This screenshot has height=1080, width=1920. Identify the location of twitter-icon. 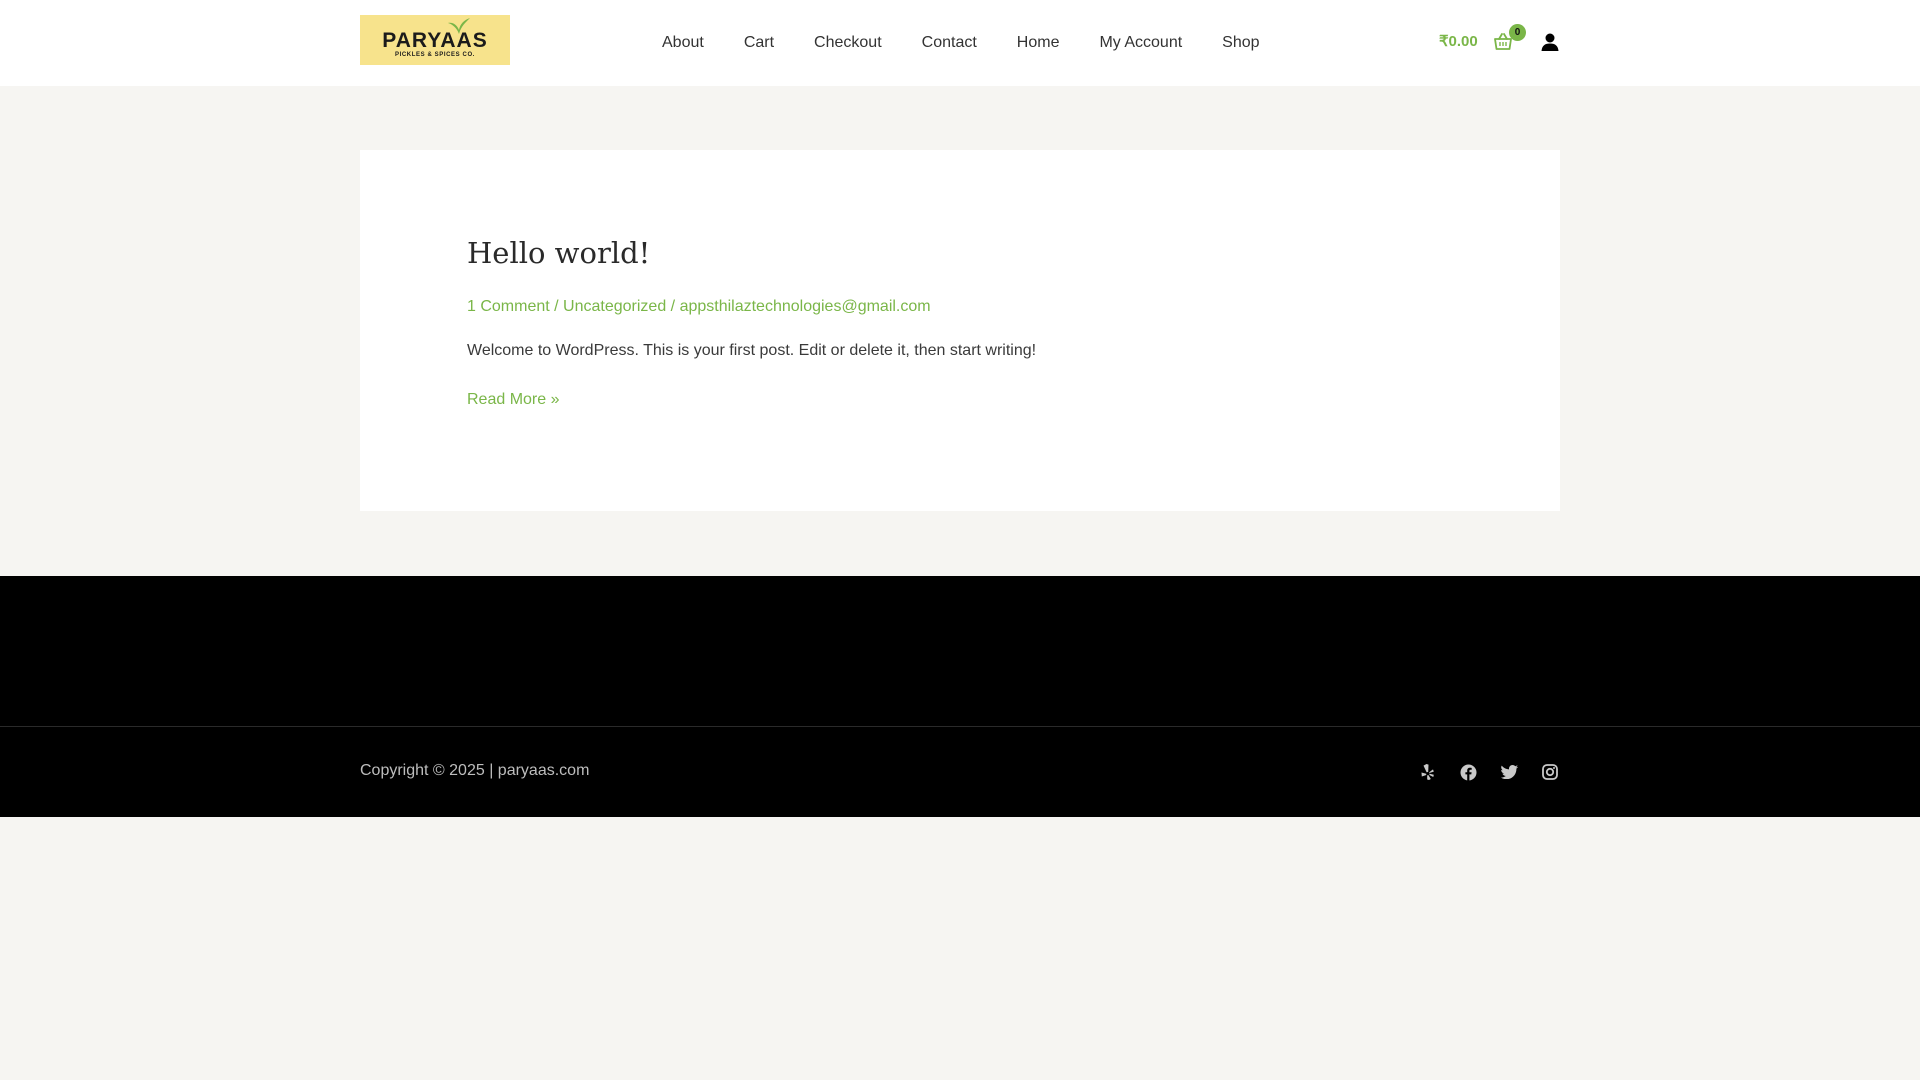
(1509, 772).